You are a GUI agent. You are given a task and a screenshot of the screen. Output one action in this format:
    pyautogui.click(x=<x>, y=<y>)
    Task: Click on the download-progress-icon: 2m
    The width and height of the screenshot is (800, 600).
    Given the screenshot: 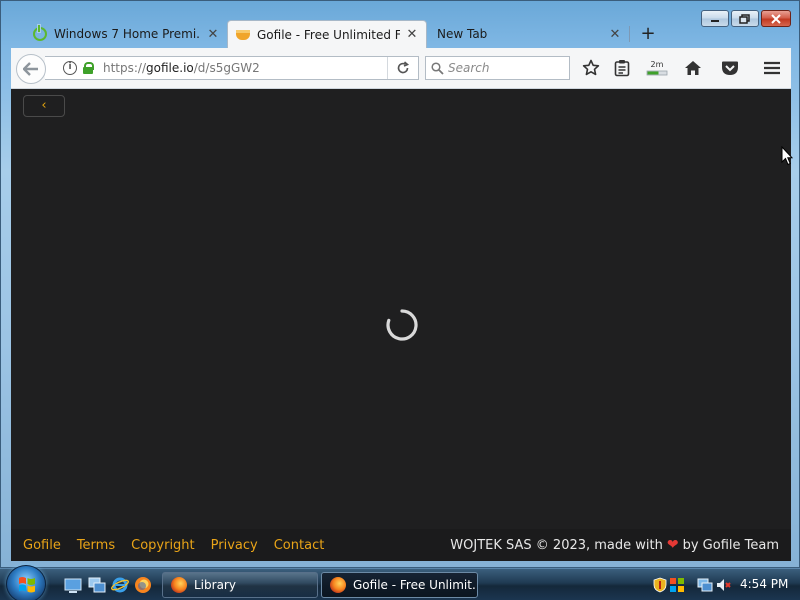 What is the action you would take?
    pyautogui.click(x=657, y=68)
    